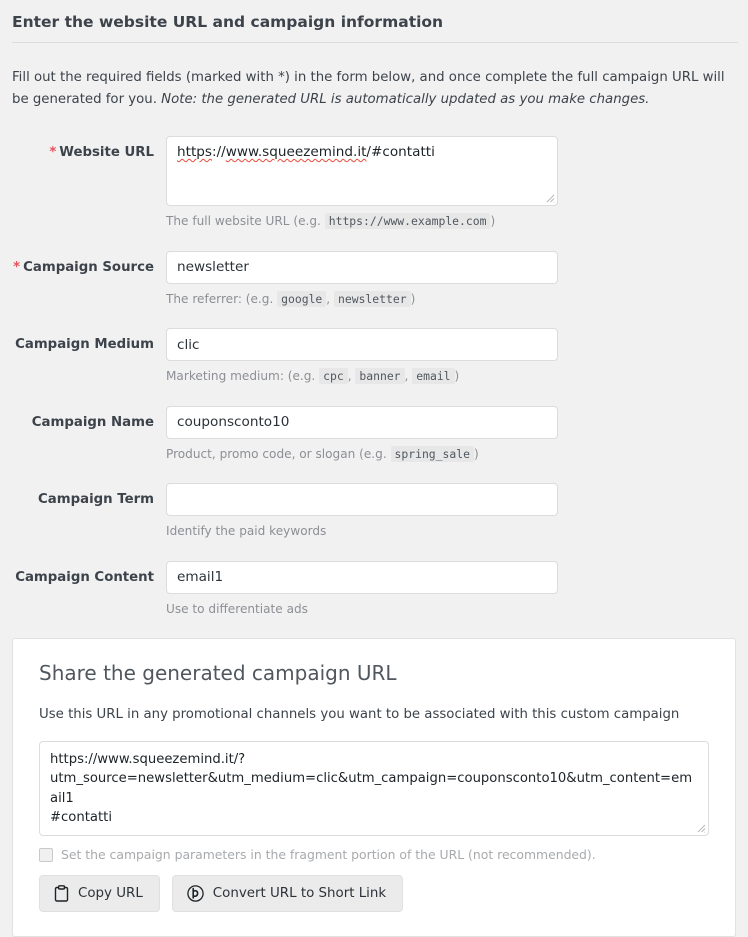 The image size is (748, 937). I want to click on label-campaign-medium: Campaign Medium, so click(83, 340).